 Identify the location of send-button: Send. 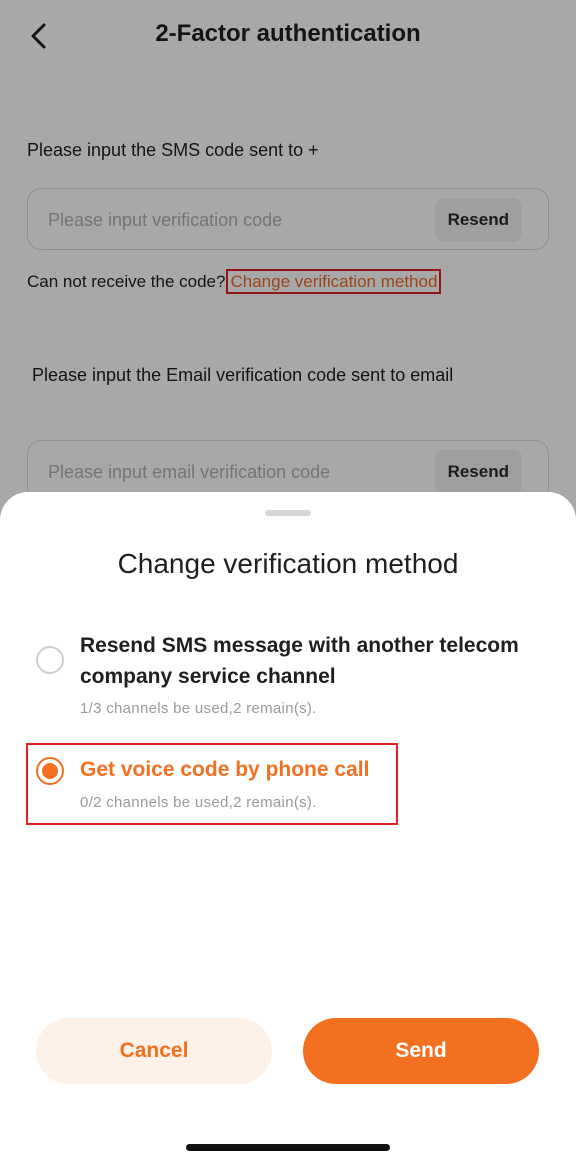
(421, 1051).